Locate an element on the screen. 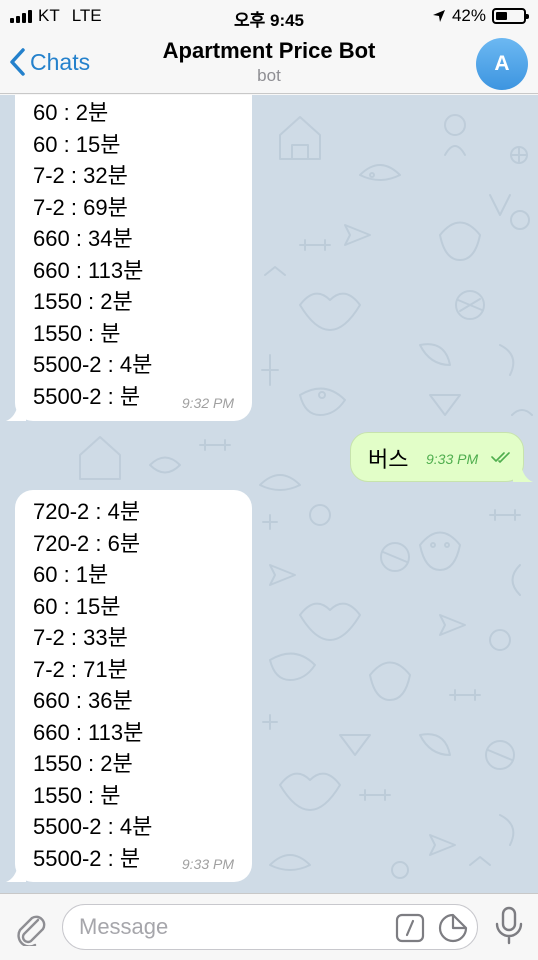 Image resolution: width=538 pixels, height=960 pixels. location-arrow-icon is located at coordinates (438, 16).